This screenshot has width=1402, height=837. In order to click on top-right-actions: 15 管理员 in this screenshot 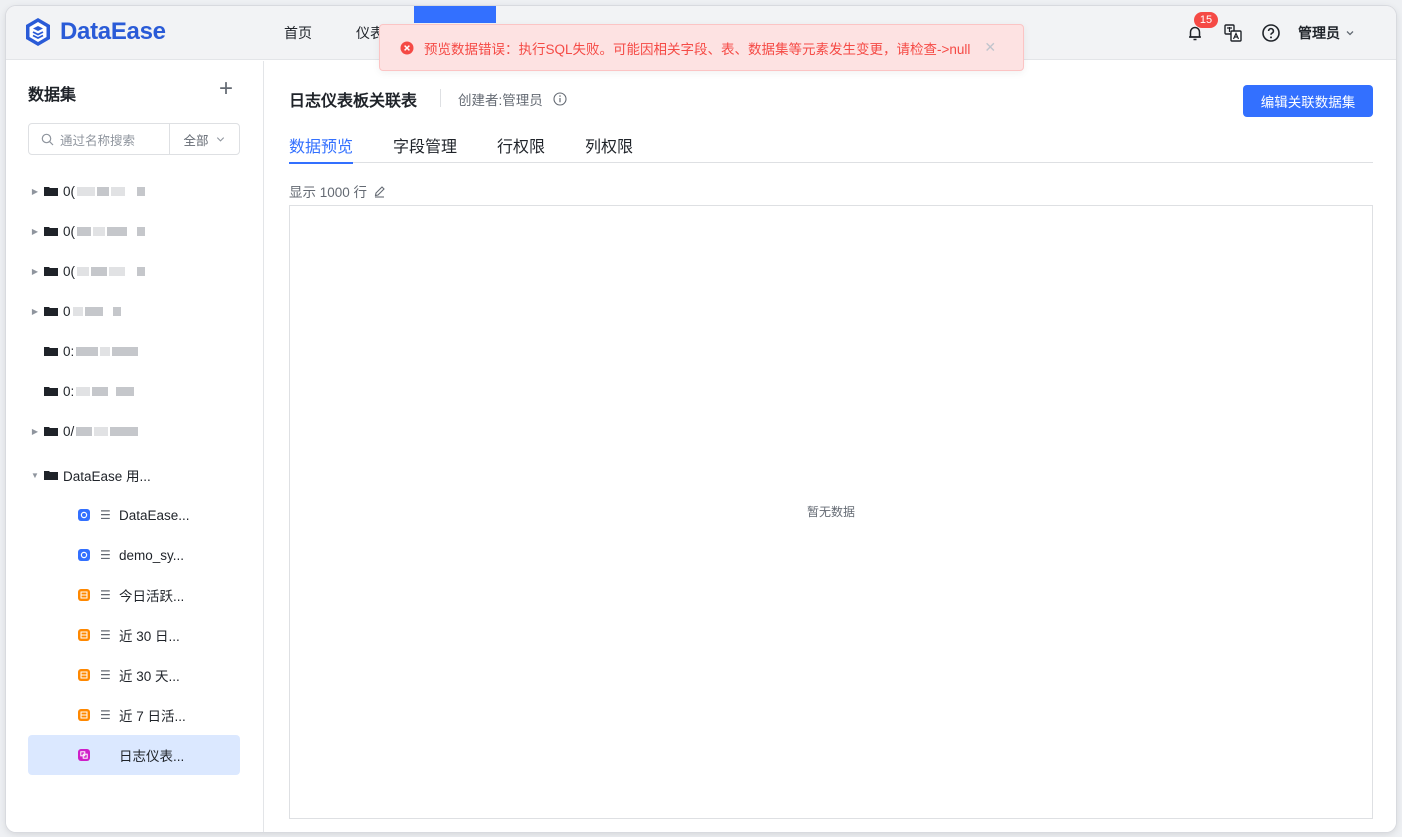, I will do `click(1270, 33)`.